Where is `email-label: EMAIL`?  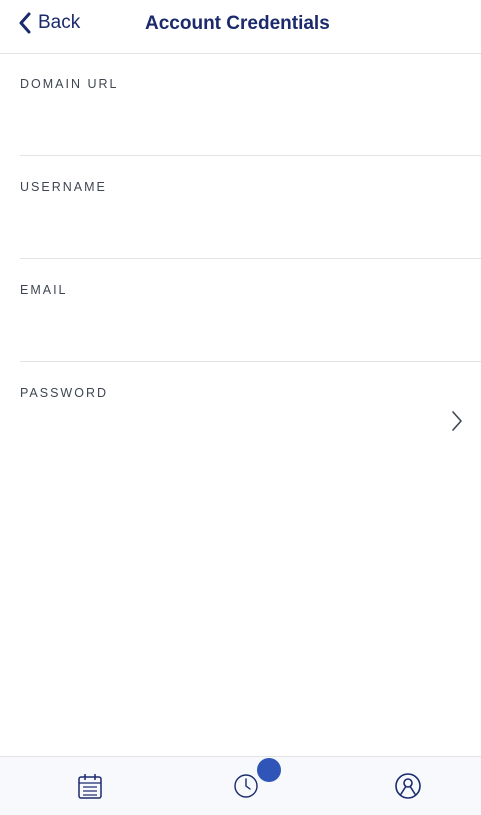 email-label: EMAIL is located at coordinates (44, 290).